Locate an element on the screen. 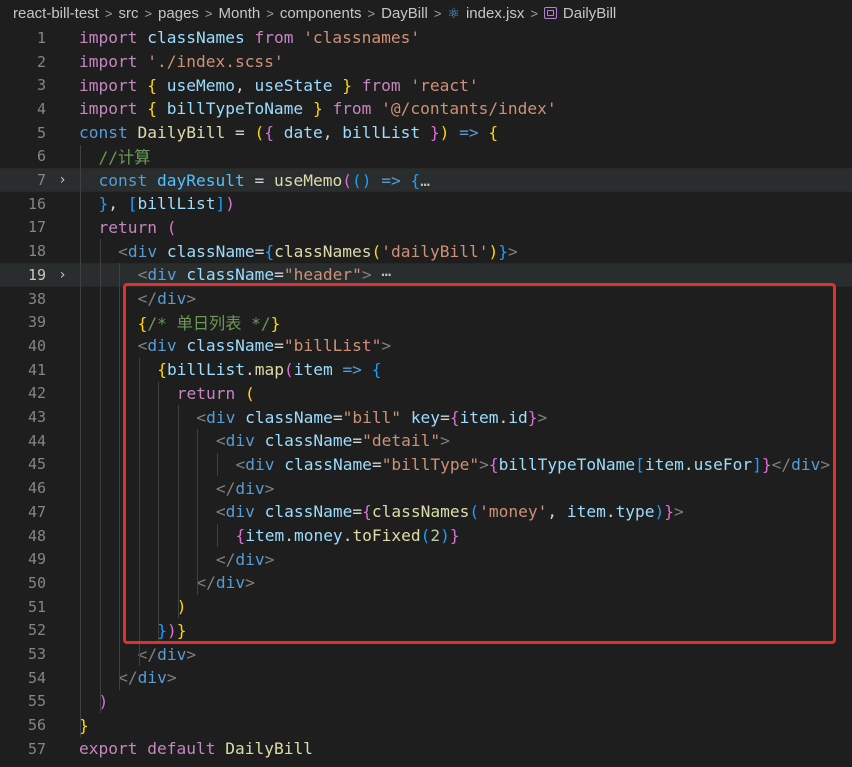 The height and width of the screenshot is (767, 852). code-text: import './index.scss' is located at coordinates (181, 61).